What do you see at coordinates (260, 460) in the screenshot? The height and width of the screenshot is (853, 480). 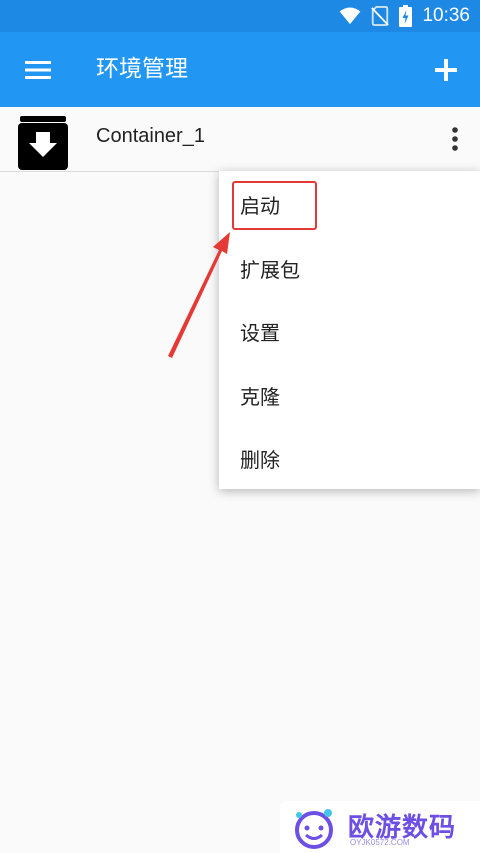 I see `menu-item-label: 删除` at bounding box center [260, 460].